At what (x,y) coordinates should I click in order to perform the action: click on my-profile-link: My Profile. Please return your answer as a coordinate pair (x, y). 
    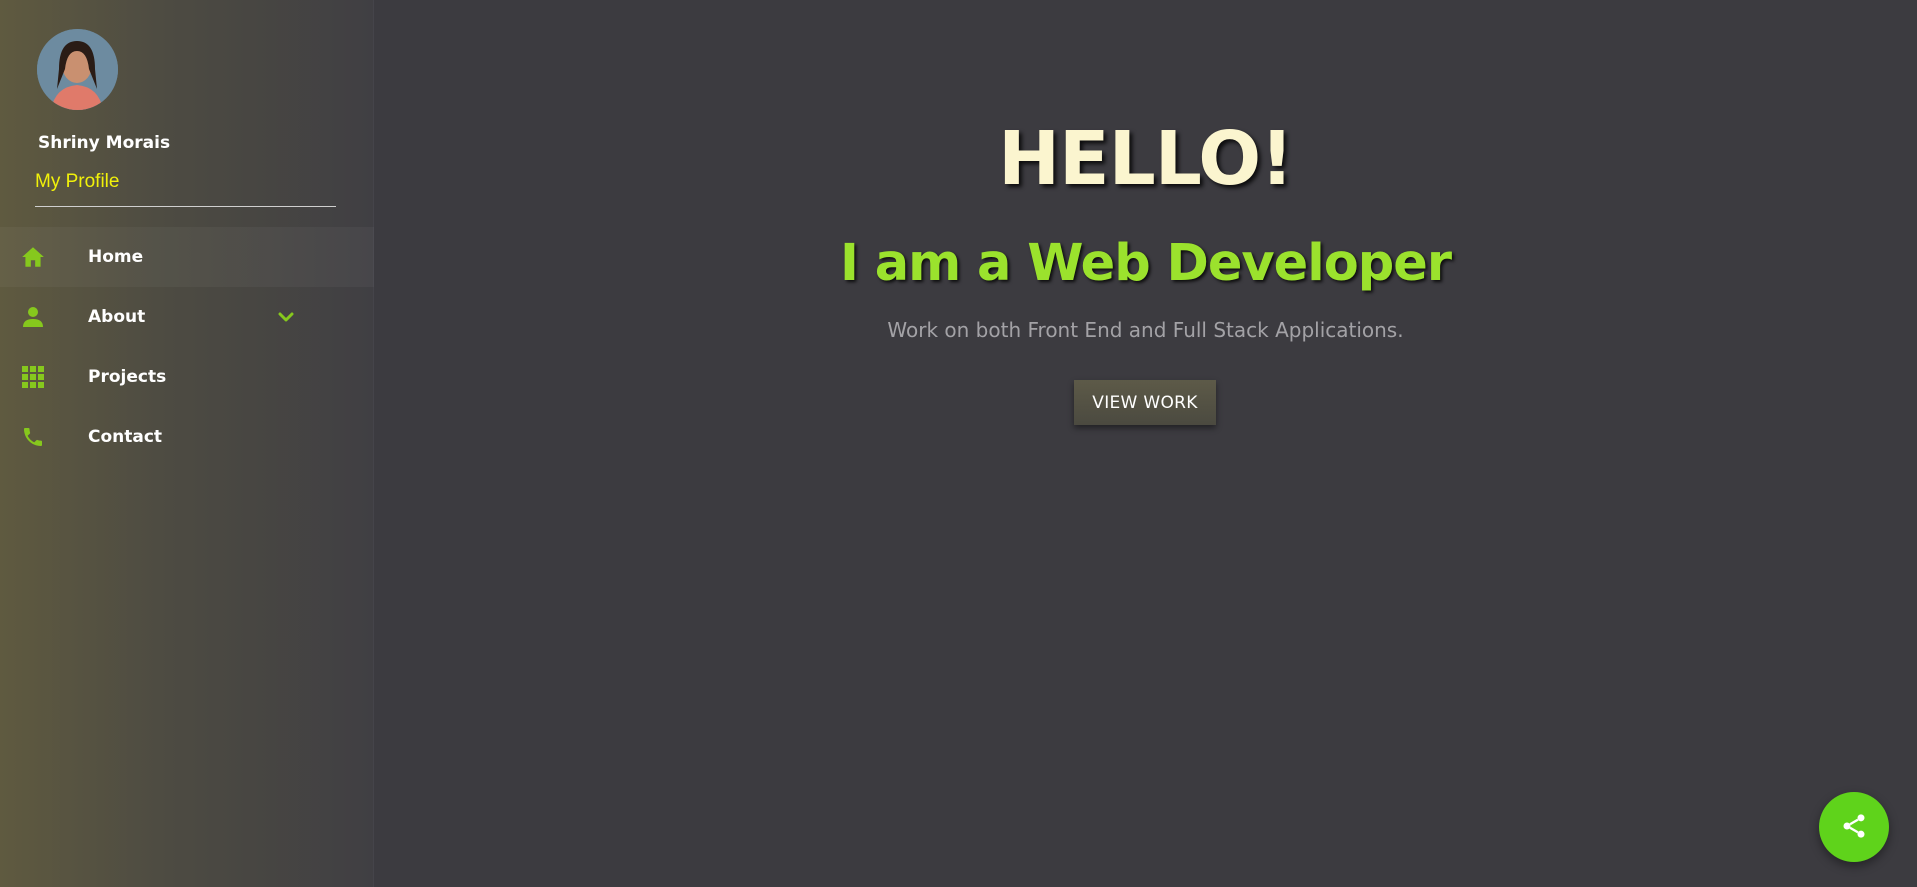
    Looking at the image, I should click on (77, 182).